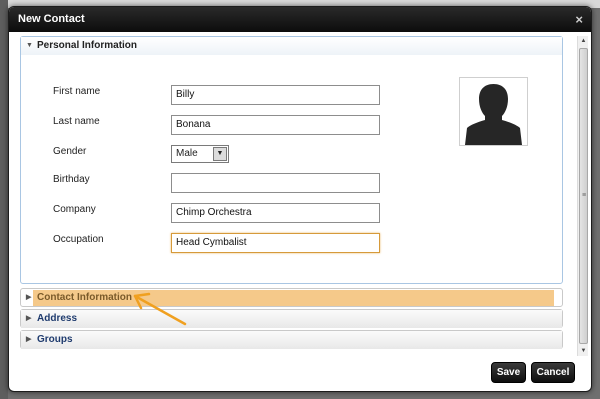  What do you see at coordinates (275, 243) in the screenshot?
I see `occupation-field: Head Cymbalist` at bounding box center [275, 243].